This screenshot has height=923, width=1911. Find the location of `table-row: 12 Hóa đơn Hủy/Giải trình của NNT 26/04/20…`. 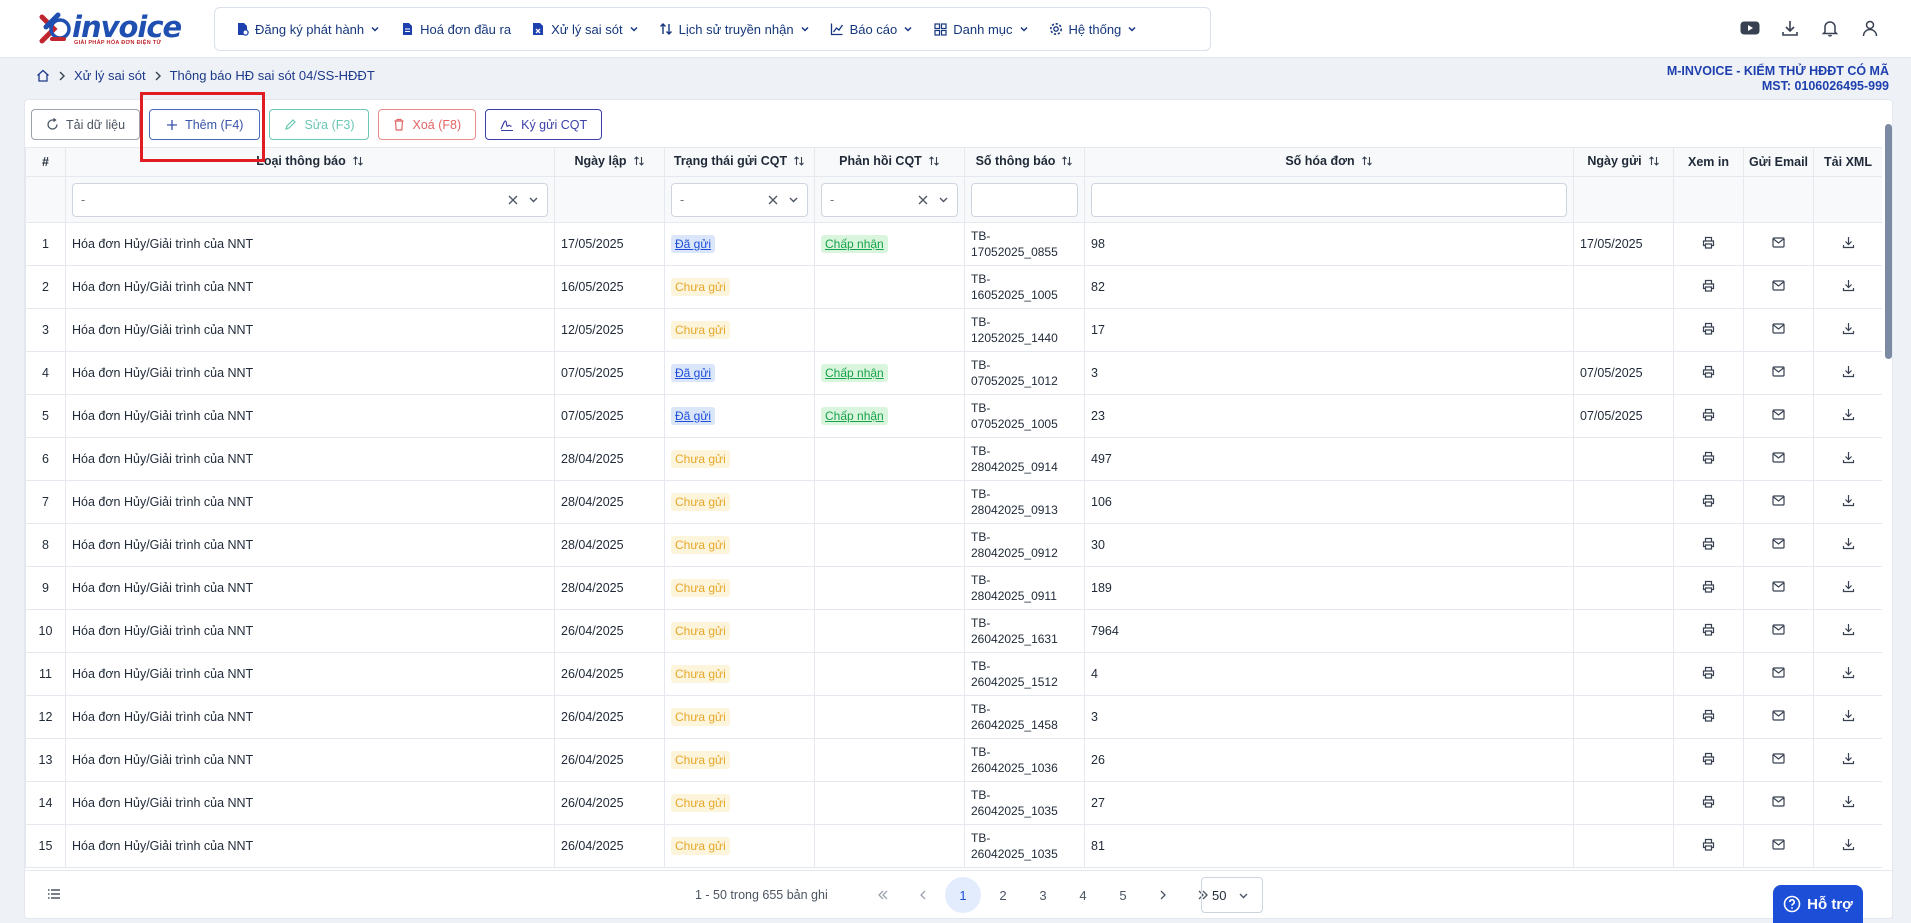

table-row: 12 Hóa đơn Hủy/Giải trình của NNT 26/04/20… is located at coordinates (953, 717).